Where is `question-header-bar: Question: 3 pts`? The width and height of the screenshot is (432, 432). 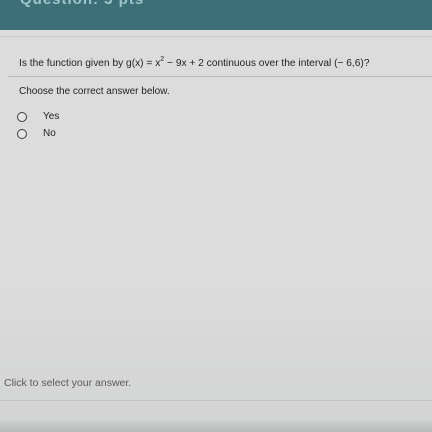
question-header-bar: Question: 3 pts is located at coordinates (216, 15).